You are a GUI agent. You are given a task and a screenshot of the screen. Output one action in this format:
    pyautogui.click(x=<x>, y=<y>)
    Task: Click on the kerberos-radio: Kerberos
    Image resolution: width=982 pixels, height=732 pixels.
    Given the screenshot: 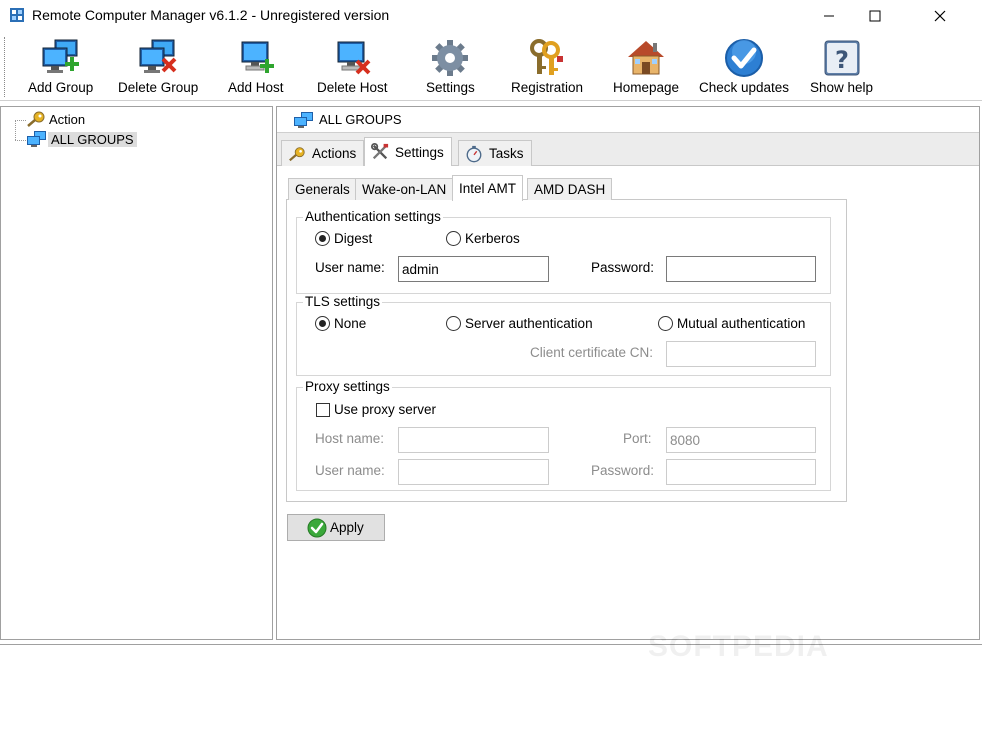 What is the action you would take?
    pyautogui.click(x=483, y=238)
    